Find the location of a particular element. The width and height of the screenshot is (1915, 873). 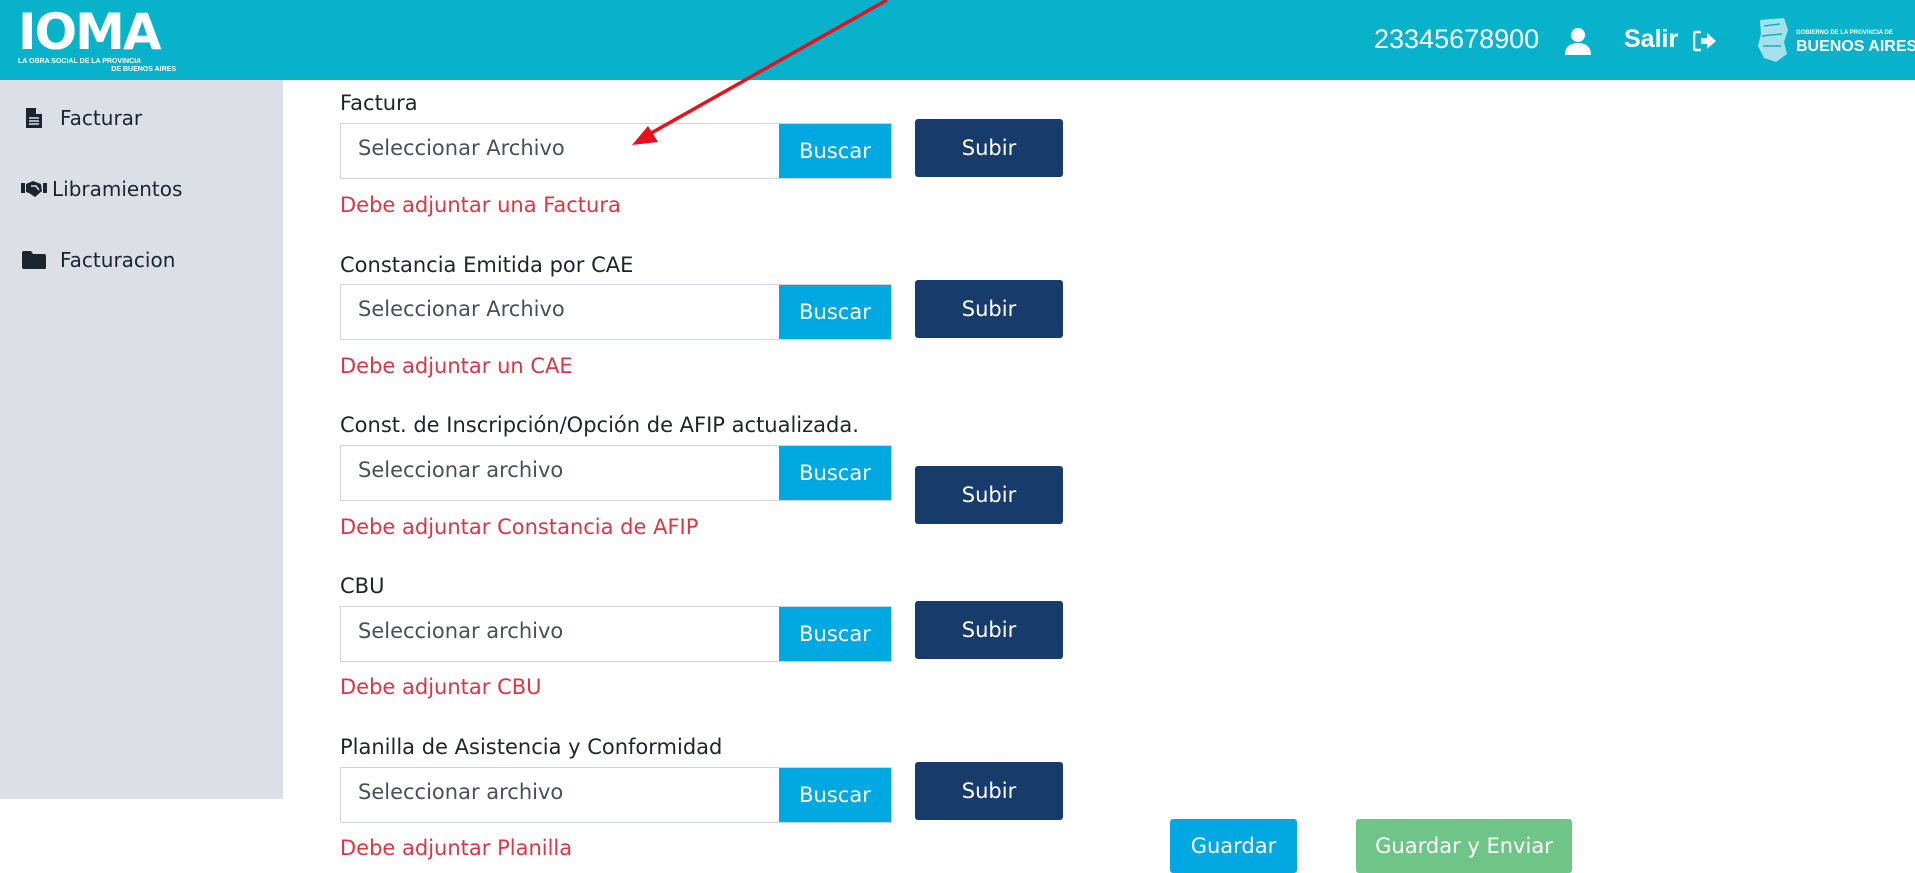

folder-icon is located at coordinates (34, 260).